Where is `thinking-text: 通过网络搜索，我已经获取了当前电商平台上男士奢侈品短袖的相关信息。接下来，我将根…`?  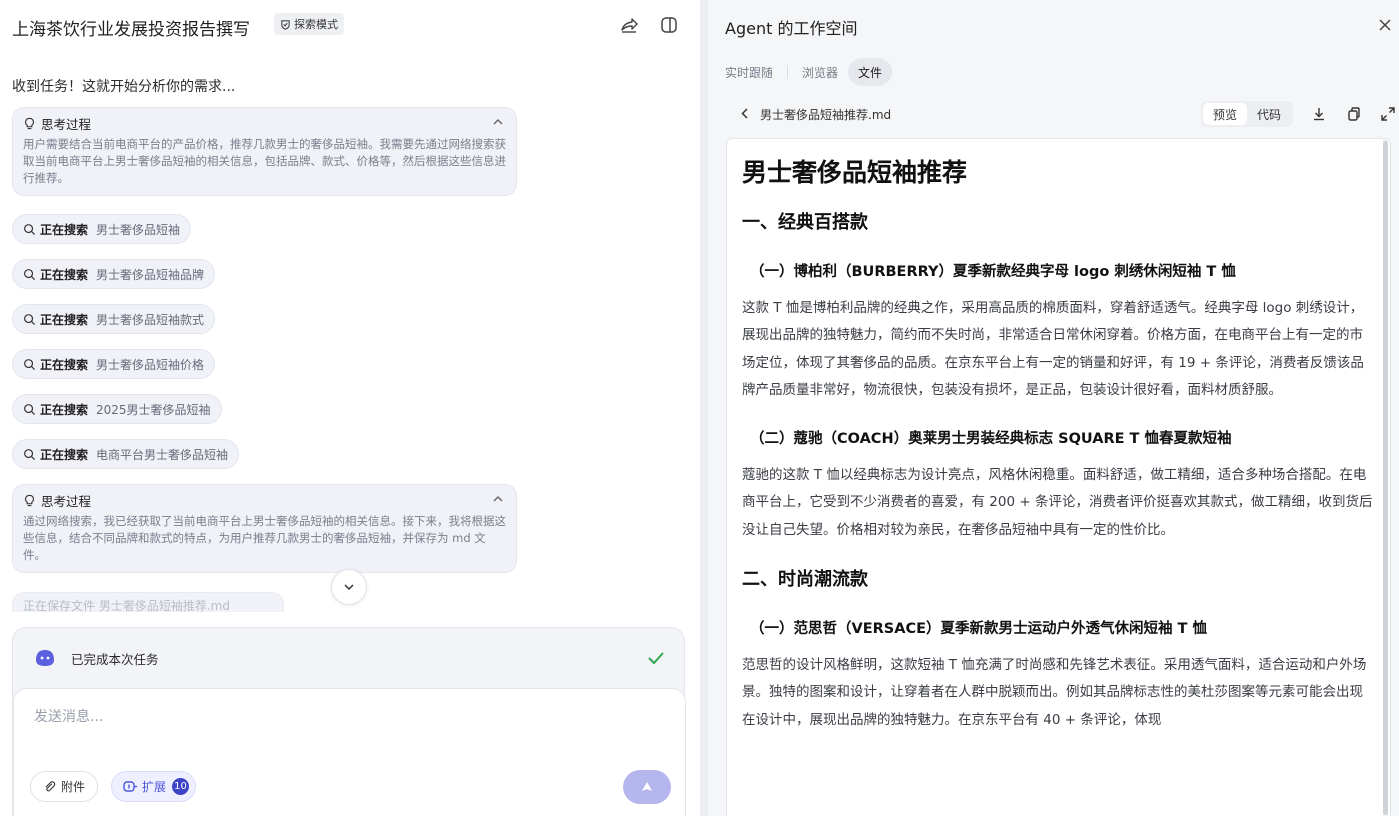
thinking-text: 通过网络搜索，我已经获取了当前电商平台上男士奢侈品短袖的相关信息。接下来，我将根… is located at coordinates (264, 538).